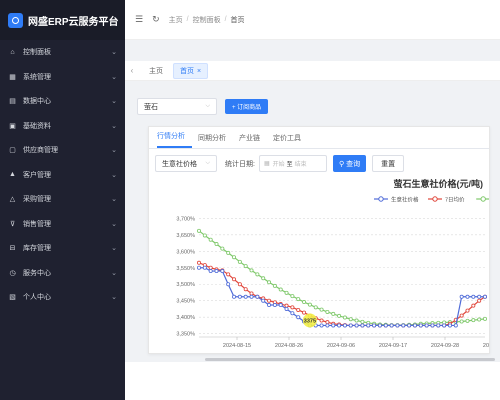 This screenshot has width=500, height=400. What do you see at coordinates (207, 106) in the screenshot?
I see `chevron-down-icon: ⌵` at bounding box center [207, 106].